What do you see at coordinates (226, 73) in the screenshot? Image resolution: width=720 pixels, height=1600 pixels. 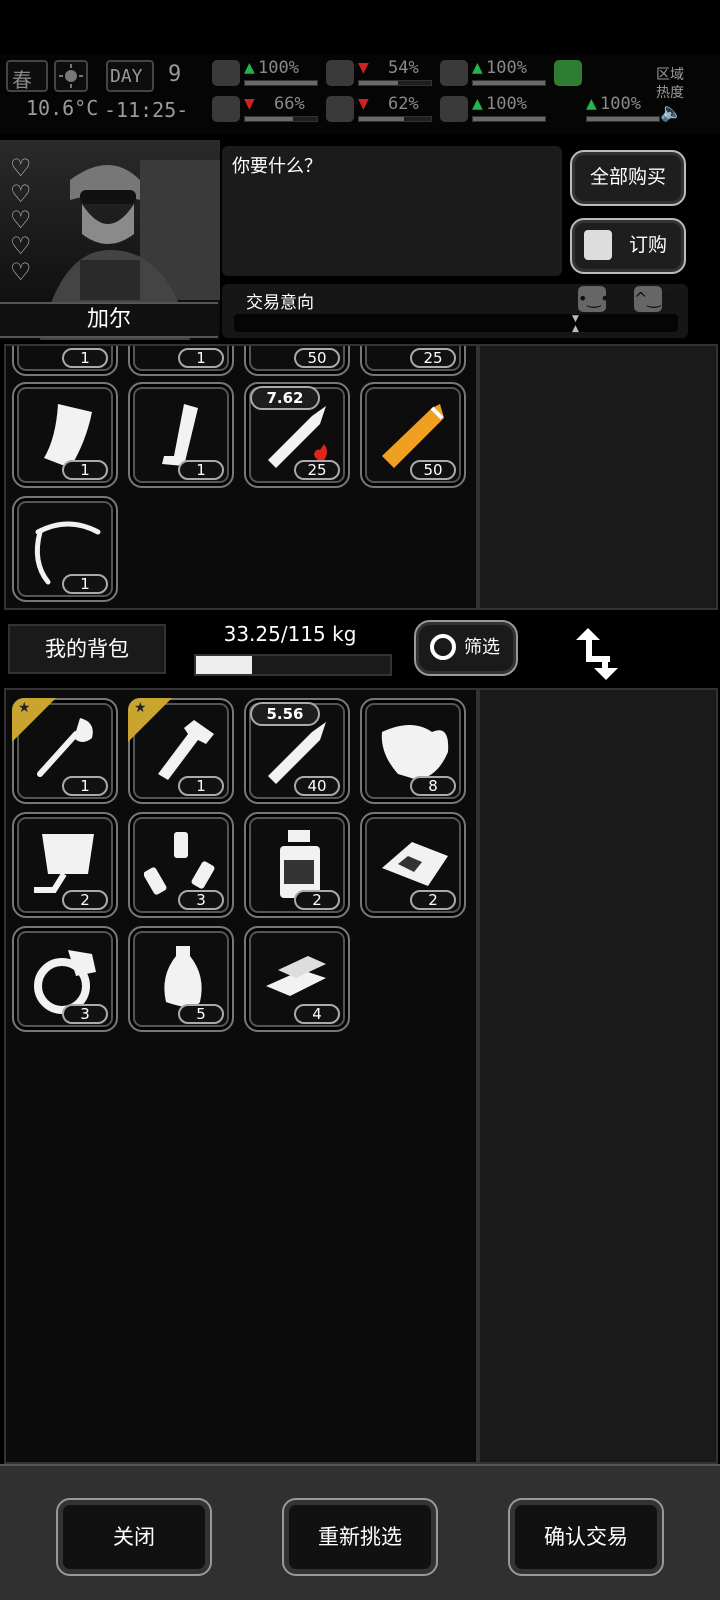 I see `medkit-icon` at bounding box center [226, 73].